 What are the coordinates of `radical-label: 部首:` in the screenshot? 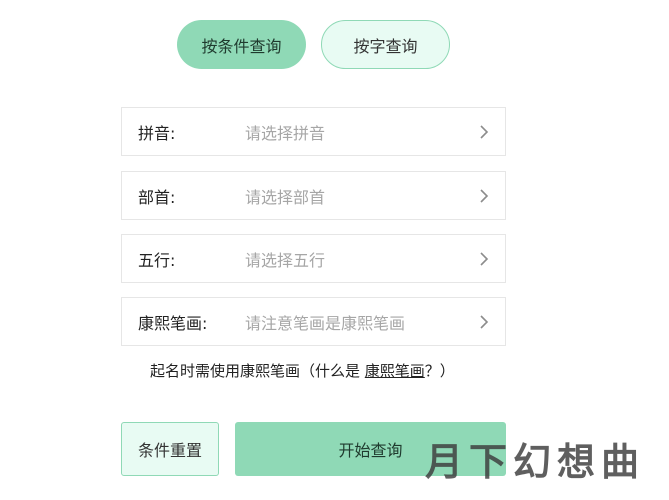 It's located at (157, 197).